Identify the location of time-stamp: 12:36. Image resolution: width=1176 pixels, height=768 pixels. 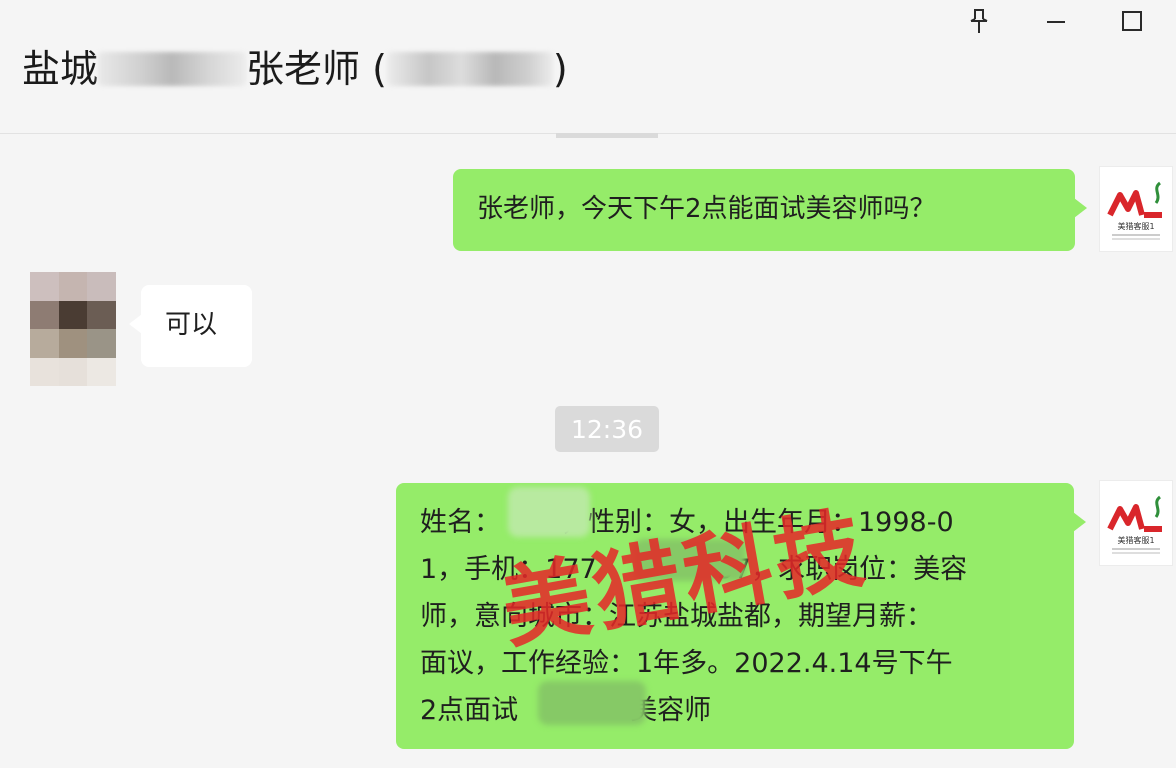
(607, 429).